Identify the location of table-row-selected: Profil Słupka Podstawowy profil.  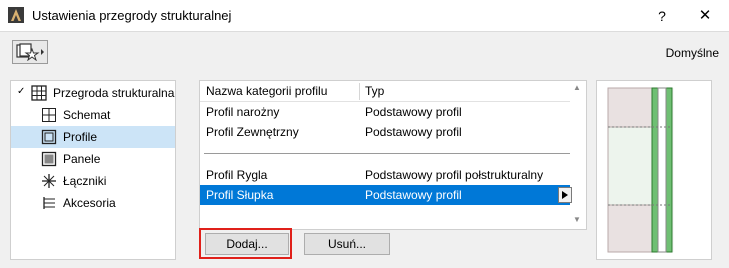
(386, 195).